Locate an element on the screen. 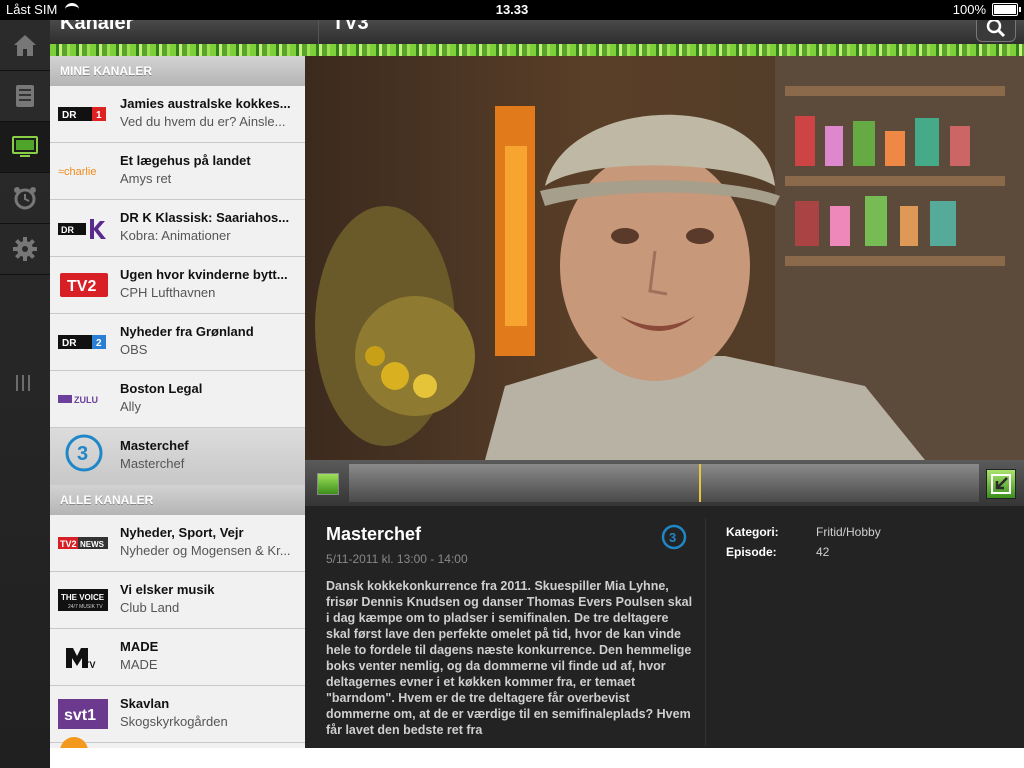 The width and height of the screenshot is (1024, 768). channel-logo-tv2news: TV2 NEWS is located at coordinates (84, 543).